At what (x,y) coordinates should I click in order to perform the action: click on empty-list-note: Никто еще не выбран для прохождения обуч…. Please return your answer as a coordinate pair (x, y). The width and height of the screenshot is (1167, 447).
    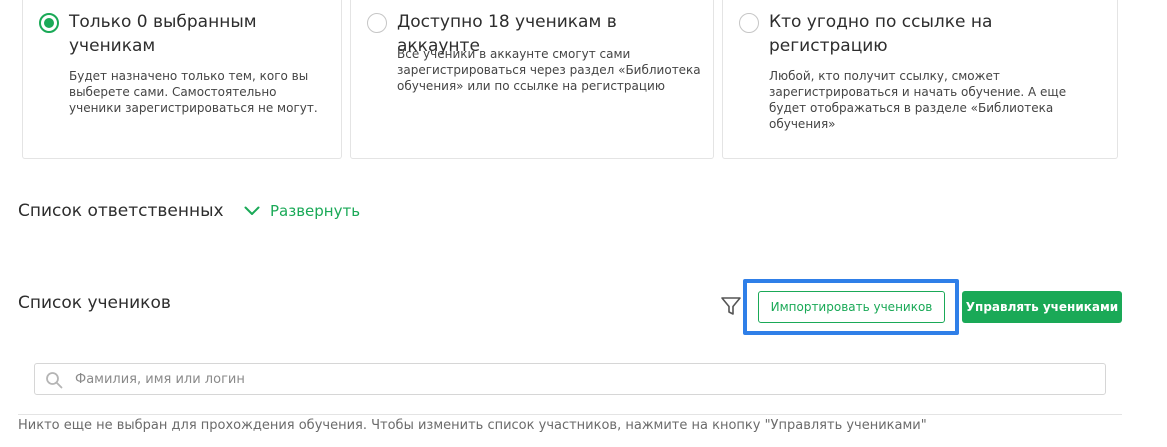
    Looking at the image, I should click on (472, 425).